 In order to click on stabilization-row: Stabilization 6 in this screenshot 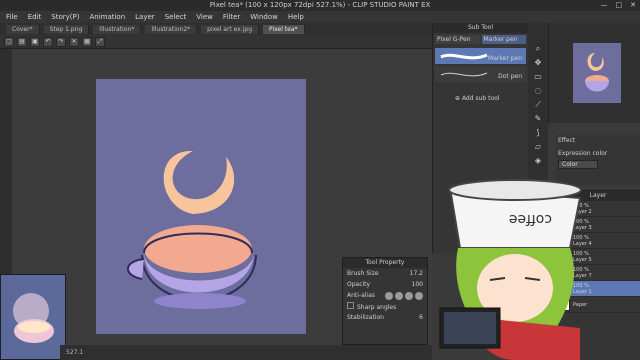, I will do `click(385, 317)`.